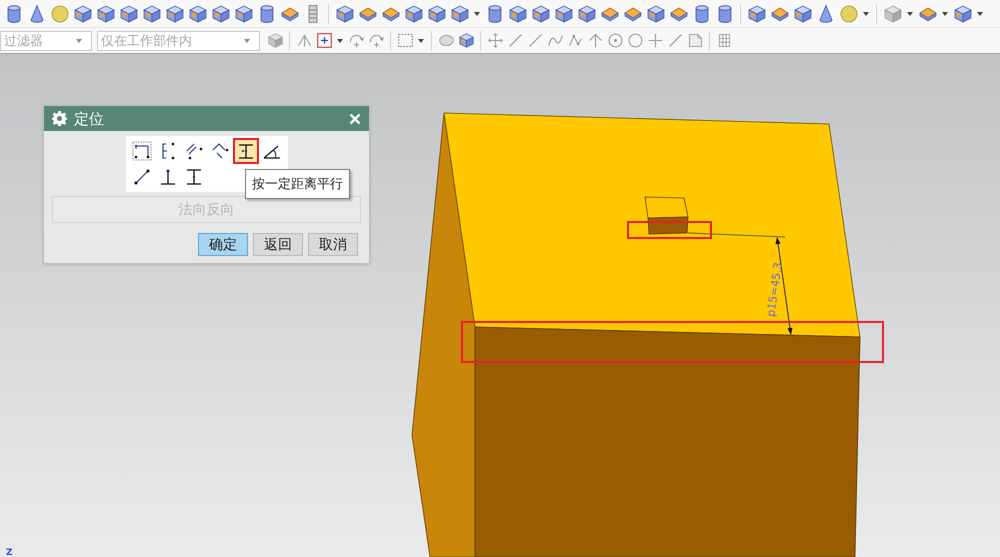 The width and height of the screenshot is (1000, 557). What do you see at coordinates (9, 552) in the screenshot?
I see `axis-label: Z` at bounding box center [9, 552].